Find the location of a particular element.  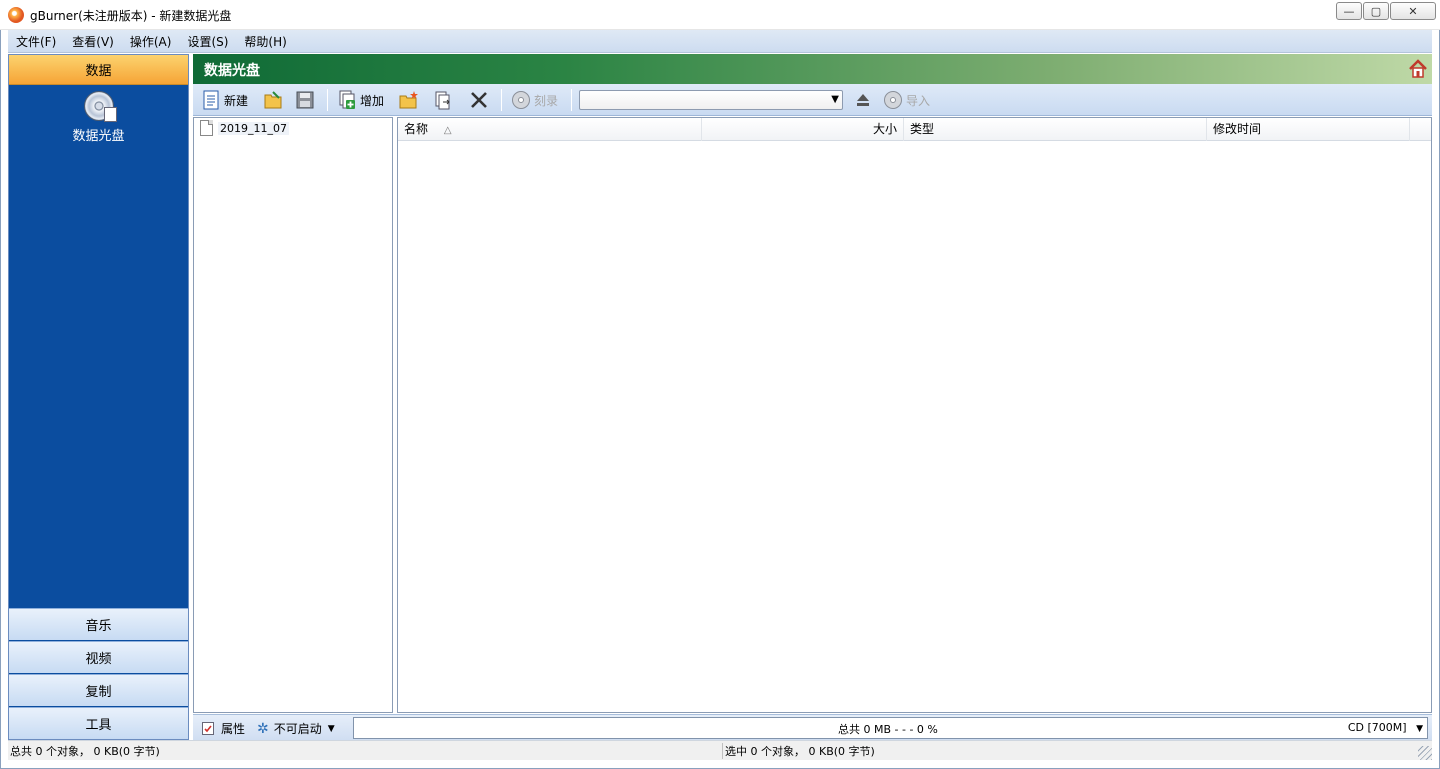

window-title: gBurner(未注册版本) - 新建数据光盘 is located at coordinates (131, 16).